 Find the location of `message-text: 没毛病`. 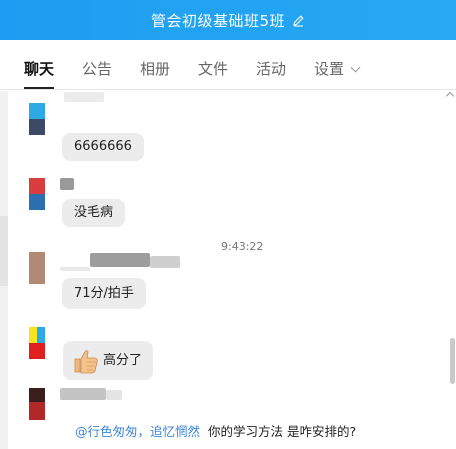

message-text: 没毛病 is located at coordinates (94, 212).